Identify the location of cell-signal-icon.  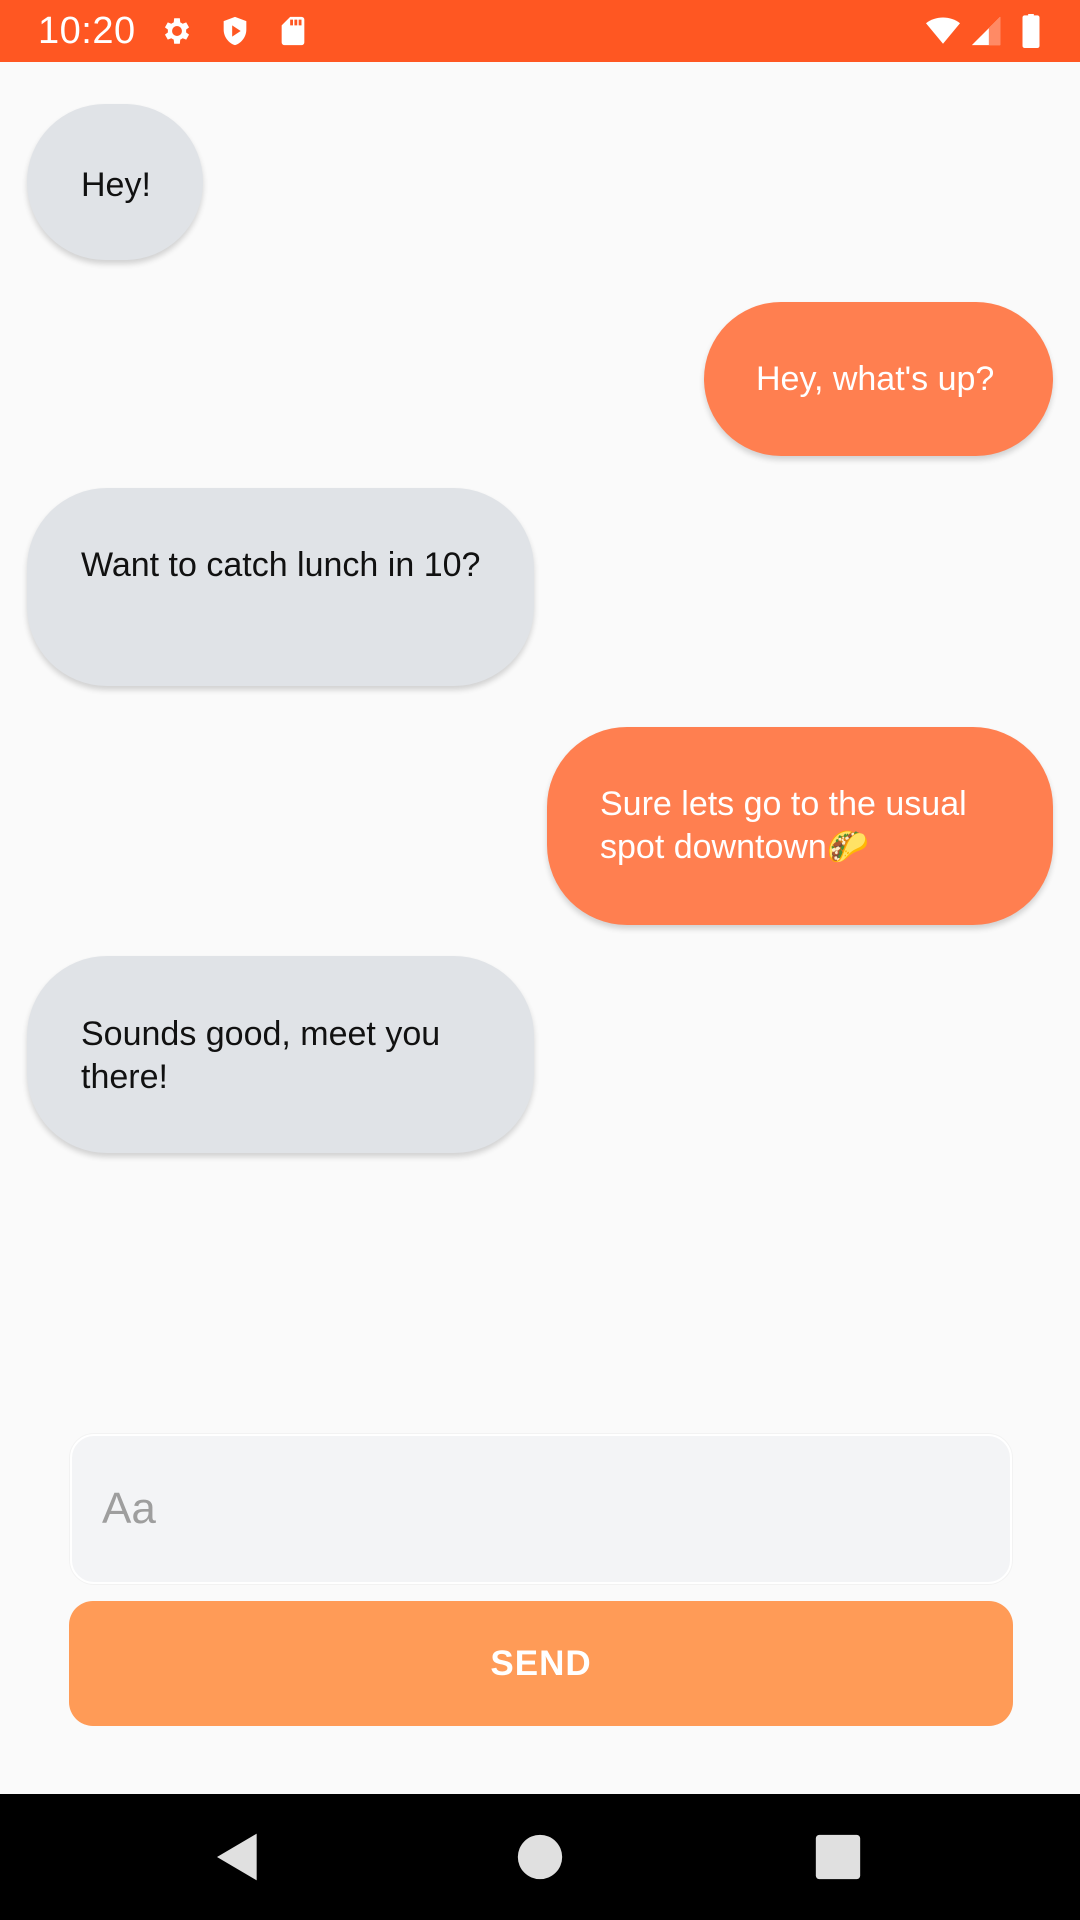
(986, 31).